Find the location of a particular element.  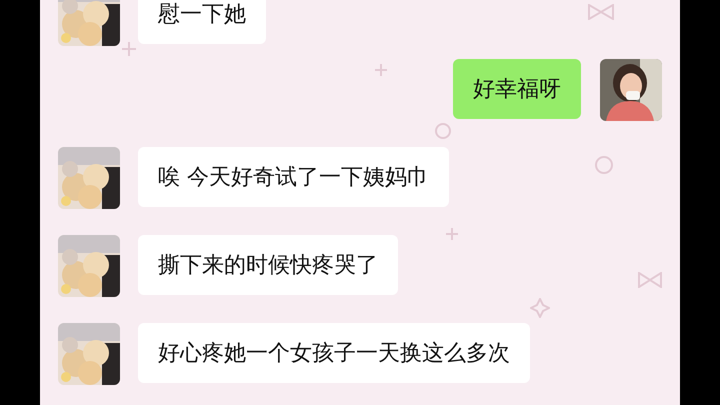

message-bubble: 好幸福呀 is located at coordinates (517, 89).